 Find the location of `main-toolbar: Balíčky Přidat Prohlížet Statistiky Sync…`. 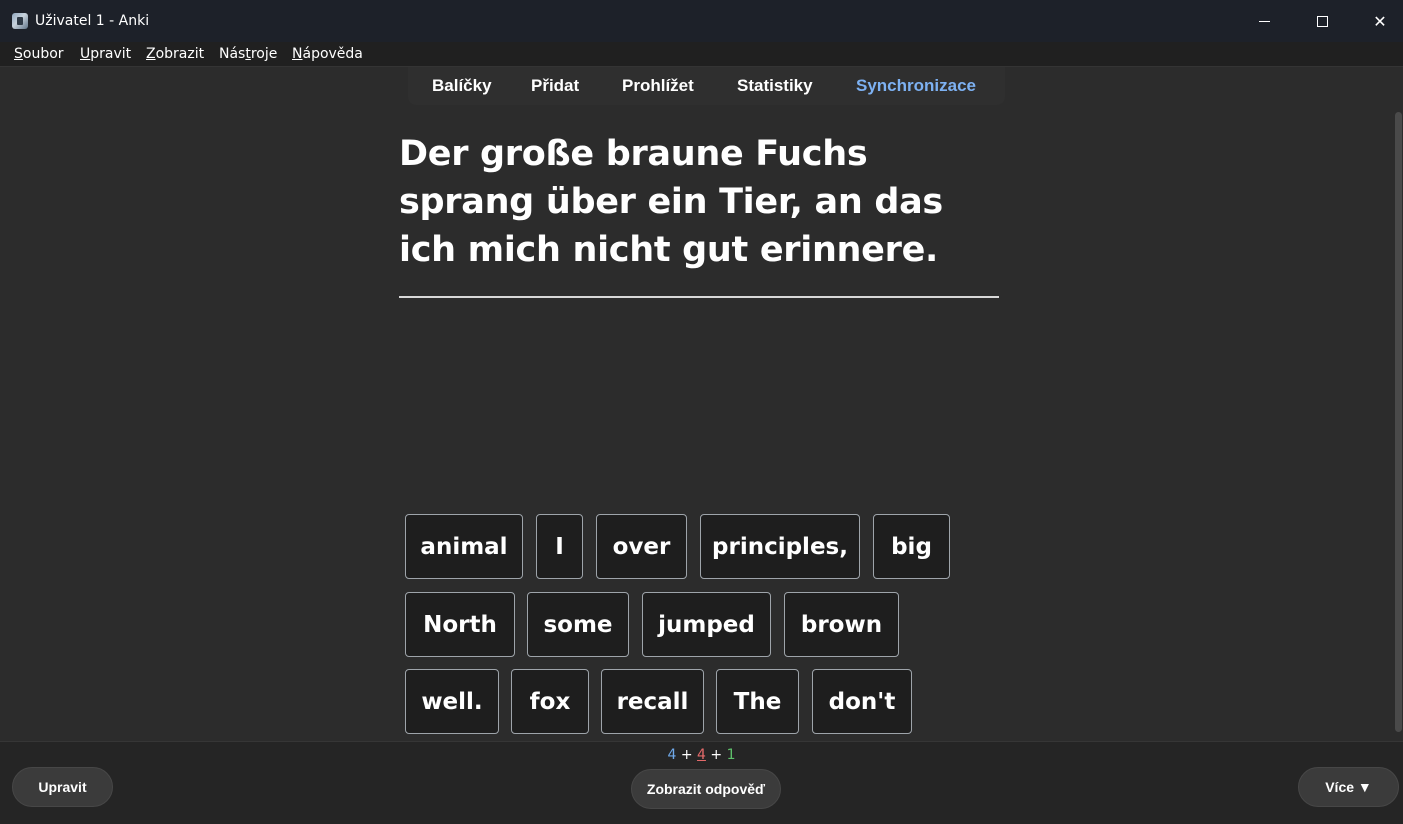

main-toolbar: Balíčky Přidat Prohlížet Statistiky Sync… is located at coordinates (706, 86).